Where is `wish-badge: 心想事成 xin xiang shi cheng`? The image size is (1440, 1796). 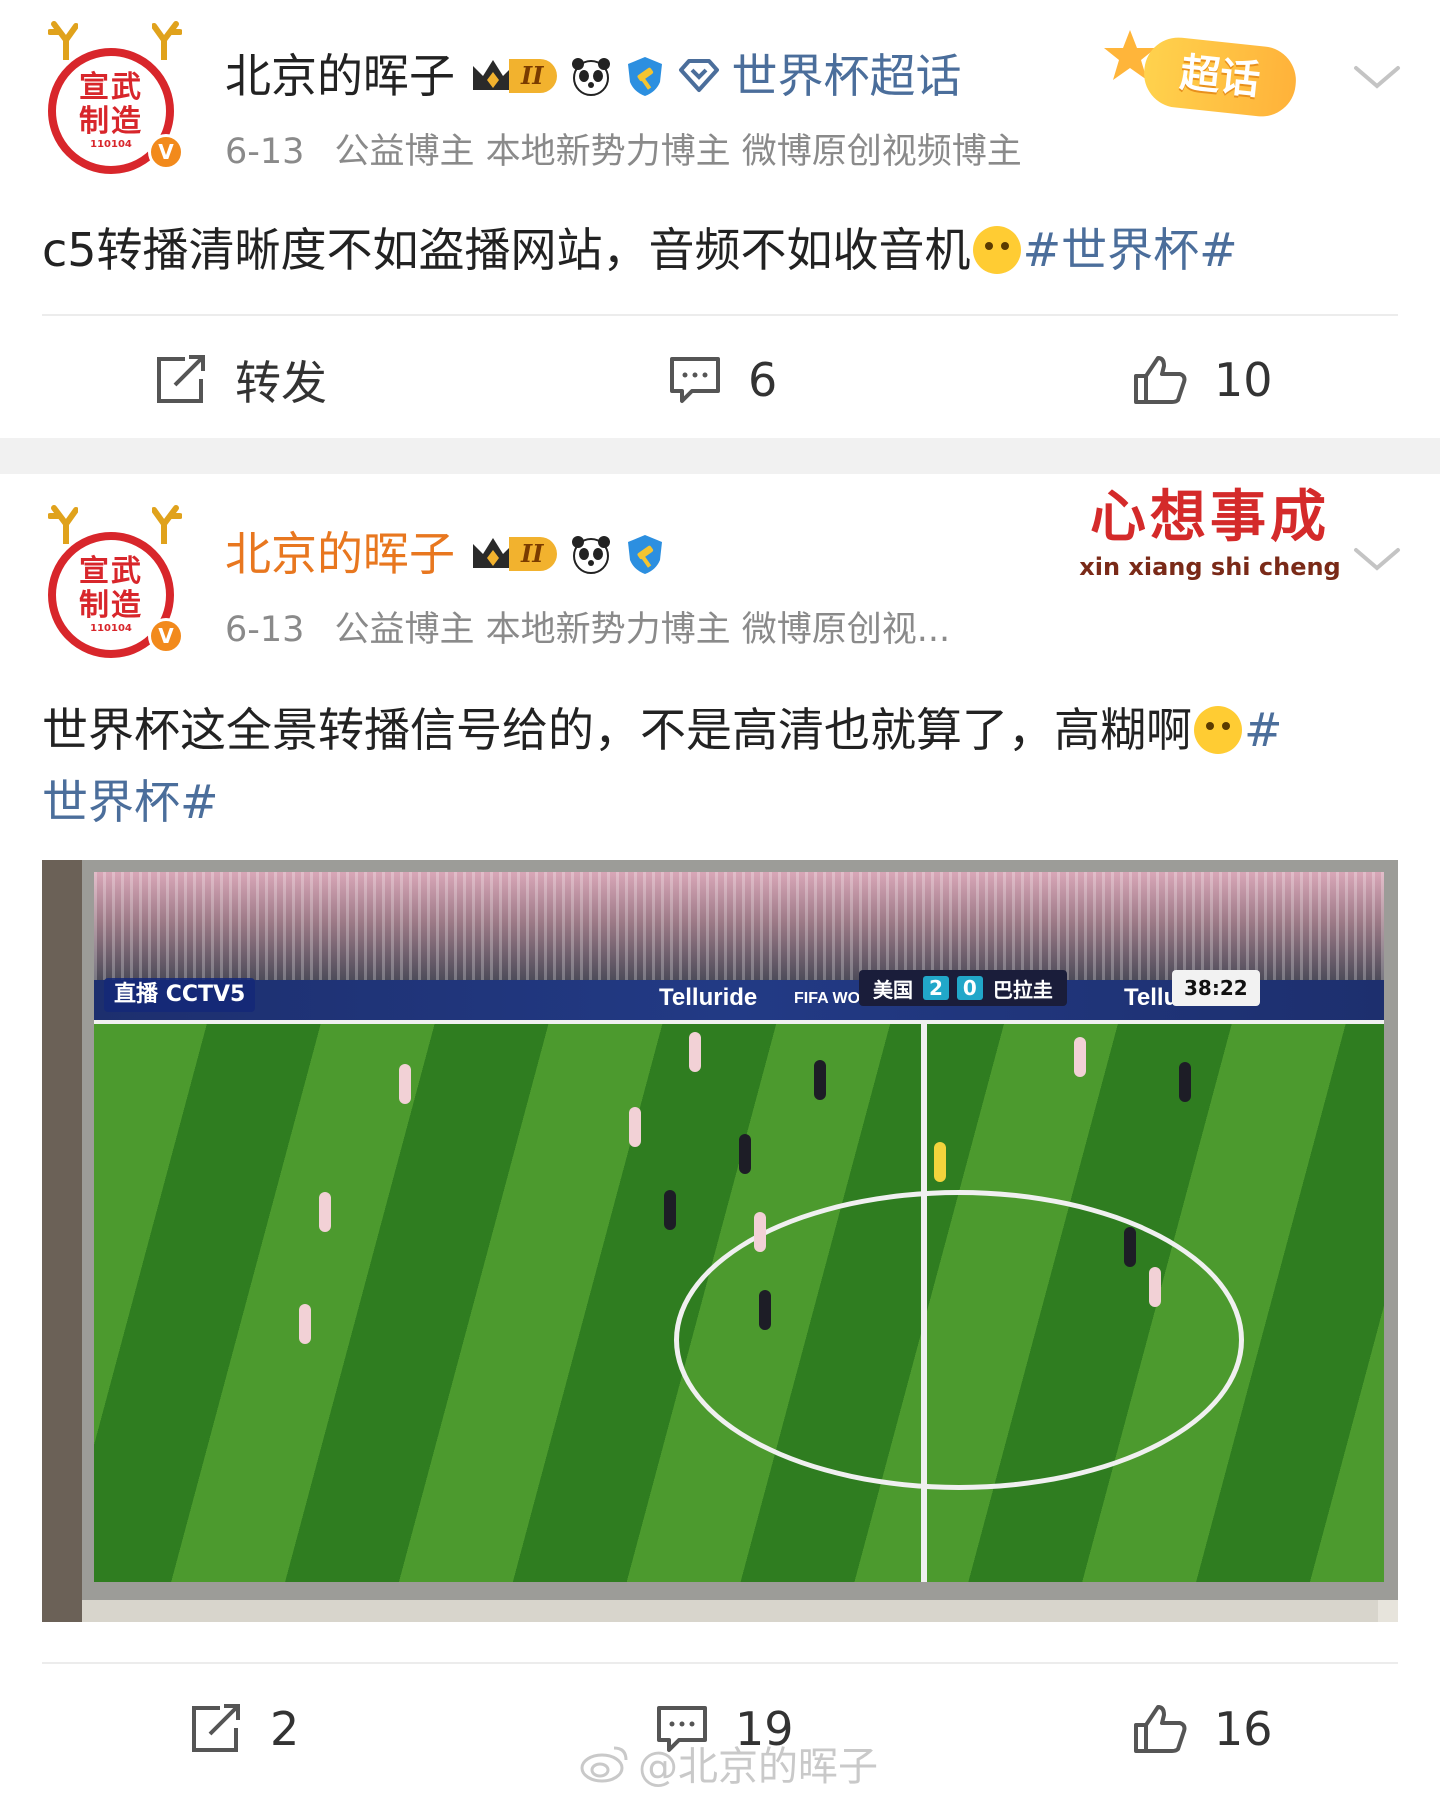
wish-badge: 心想事成 xin xiang shi cheng is located at coordinates (1210, 537).